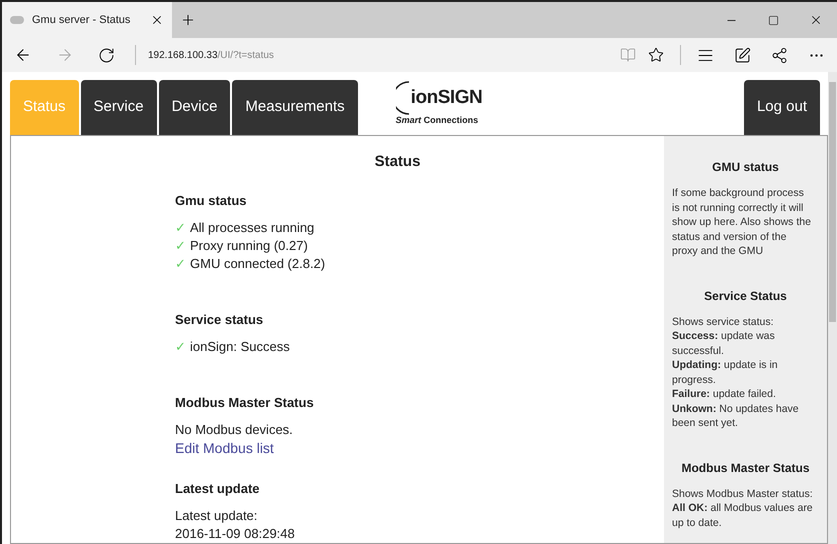 This screenshot has width=837, height=544. What do you see at coordinates (446, 98) in the screenshot?
I see `logo-wordmark: ionSIGN` at bounding box center [446, 98].